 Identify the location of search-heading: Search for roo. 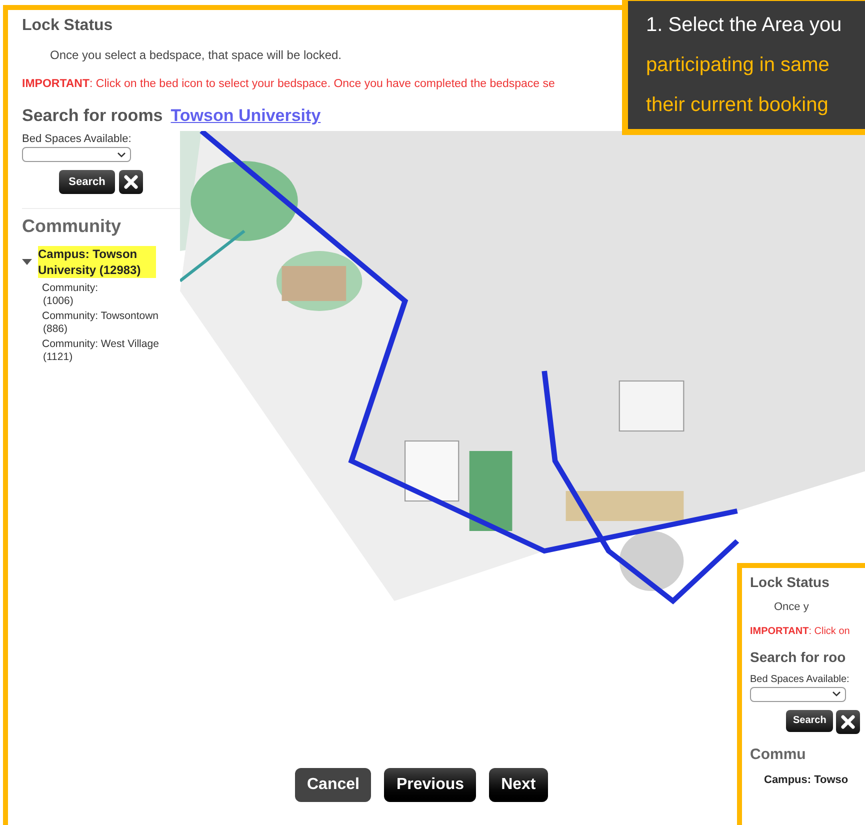
(798, 657).